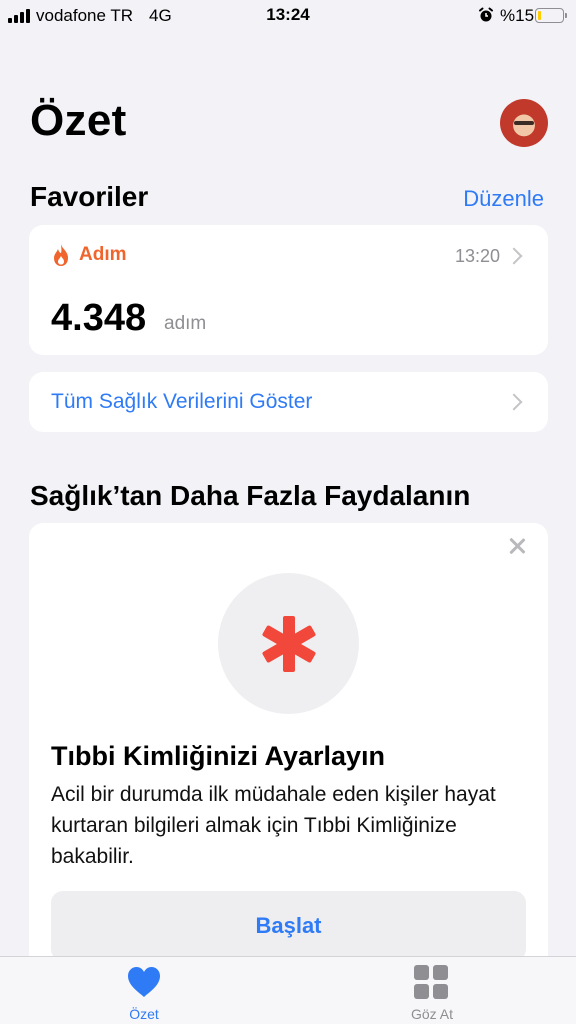 The width and height of the screenshot is (576, 1024). What do you see at coordinates (432, 982) in the screenshot?
I see `grid-icon` at bounding box center [432, 982].